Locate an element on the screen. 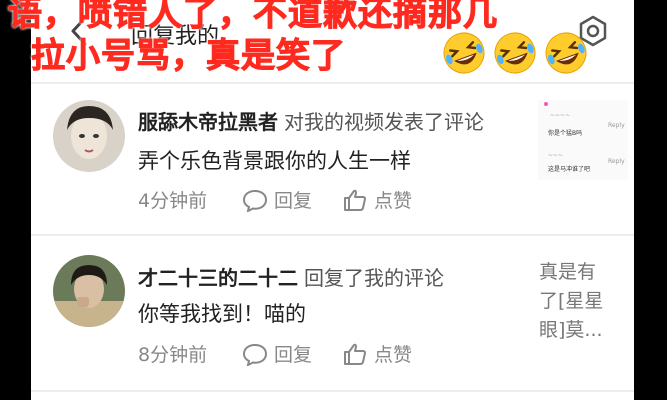 The width and height of the screenshot is (667, 400). overlay-caption-line-2: 拉小号骂，真是笑了 is located at coordinates (188, 56).